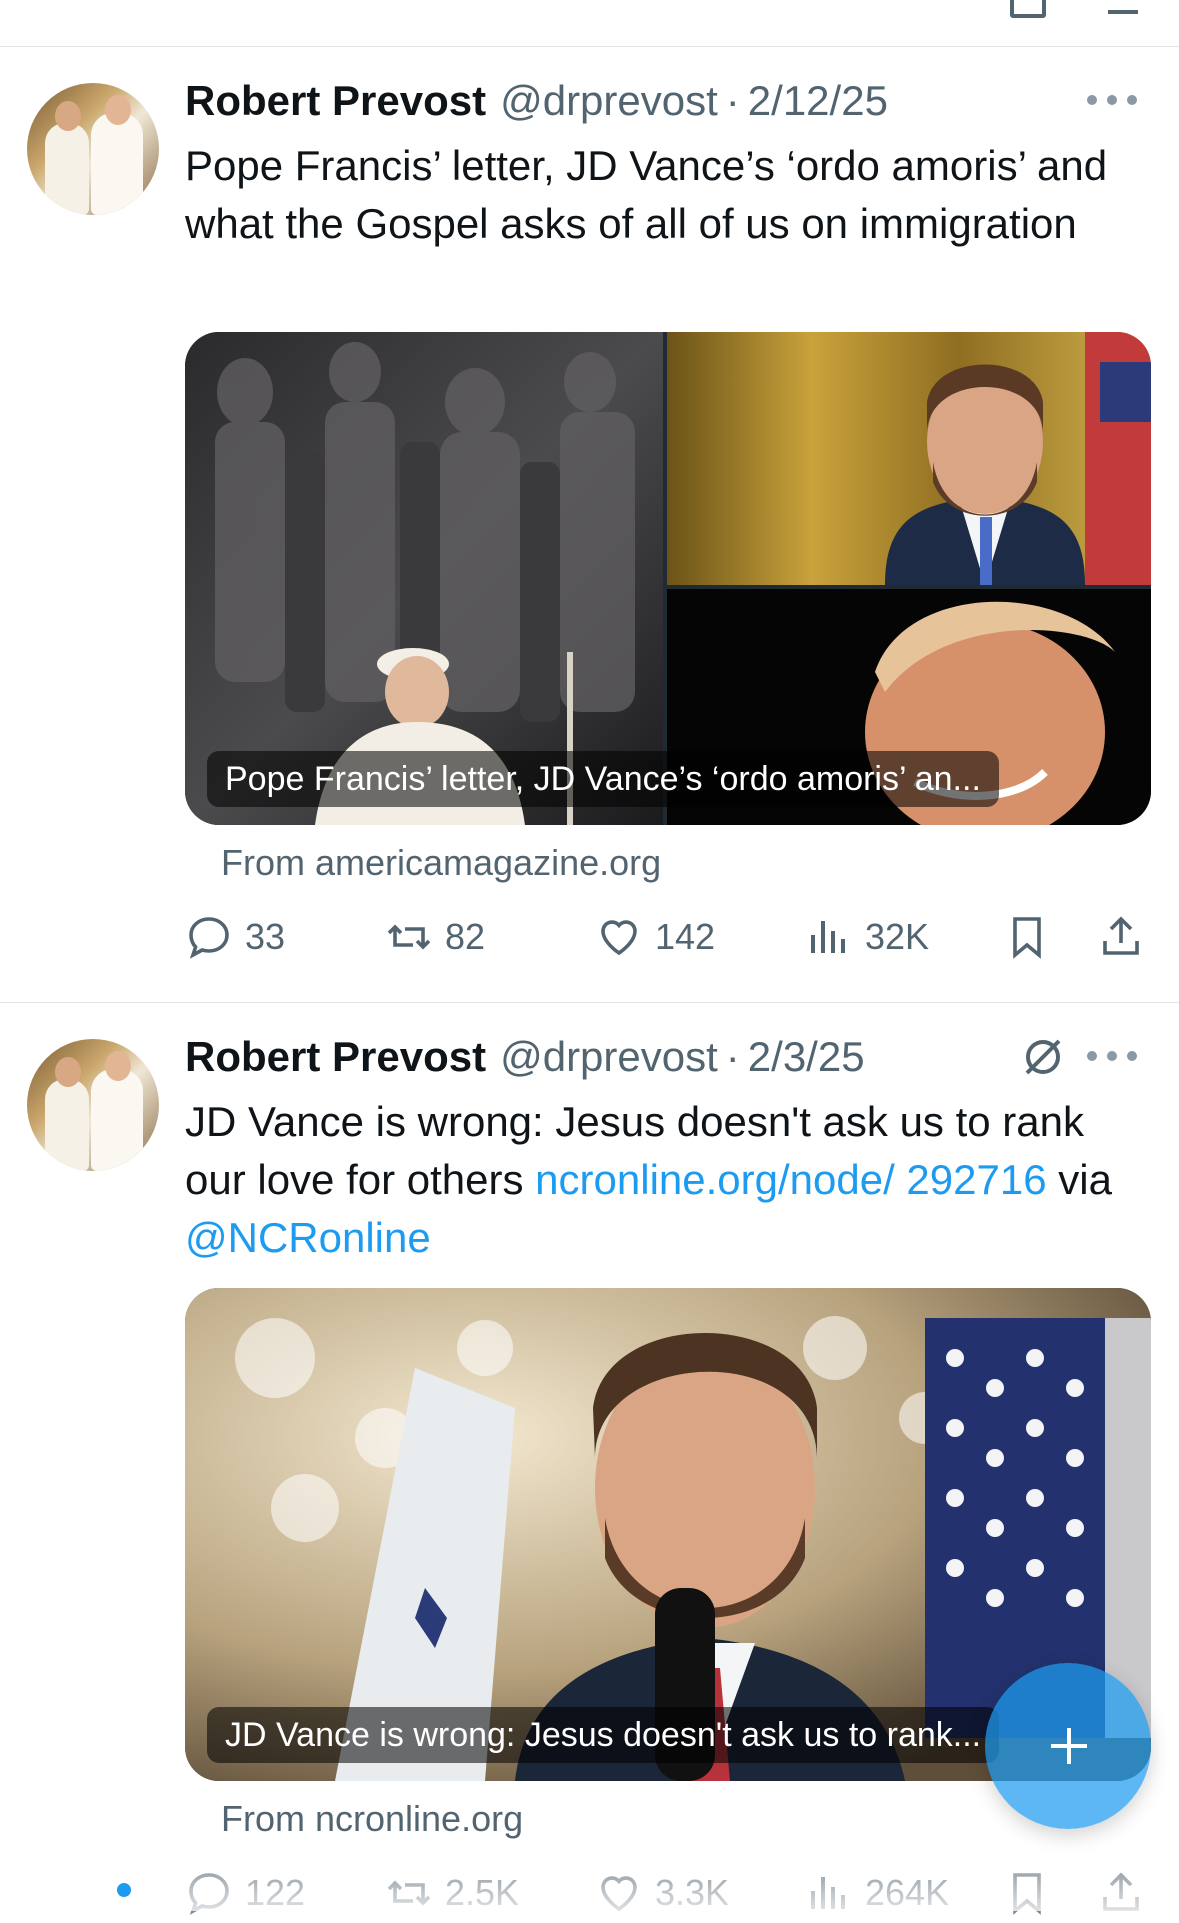 The width and height of the screenshot is (1179, 1923). I want to click on repost-button: 82, so click(435, 937).